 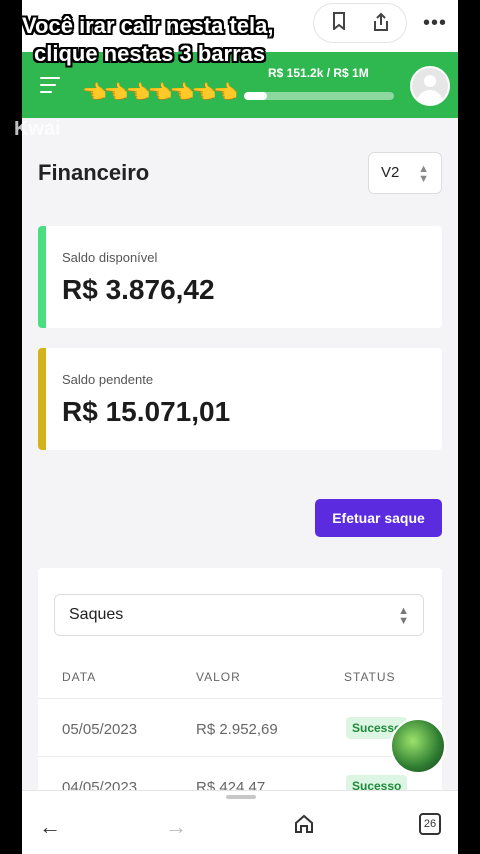 I want to click on kwai-watermark: Kwai, so click(x=37, y=129).